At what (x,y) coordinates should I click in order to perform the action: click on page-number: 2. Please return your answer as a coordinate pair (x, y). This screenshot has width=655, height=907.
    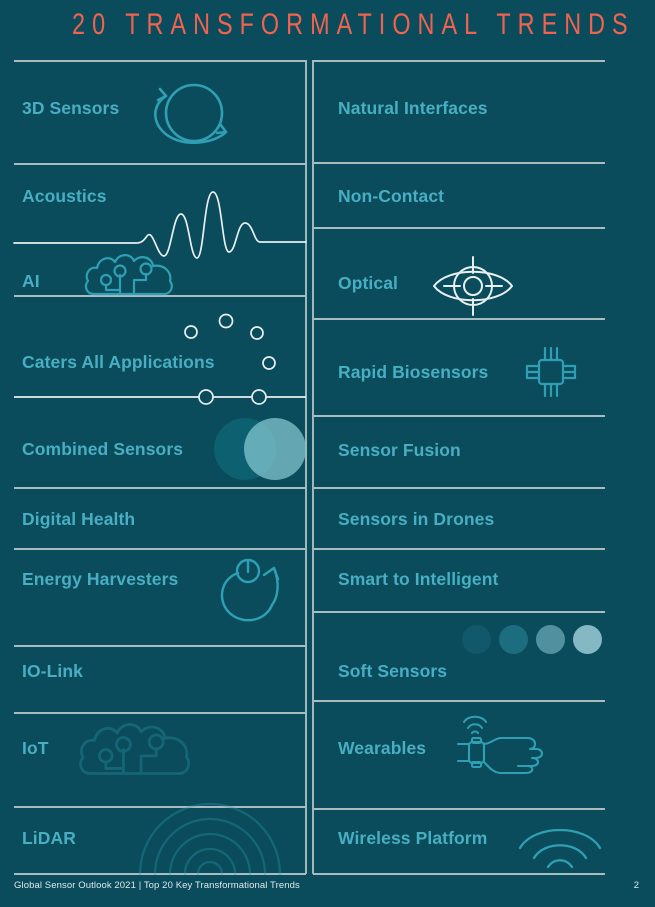
    Looking at the image, I should click on (636, 885).